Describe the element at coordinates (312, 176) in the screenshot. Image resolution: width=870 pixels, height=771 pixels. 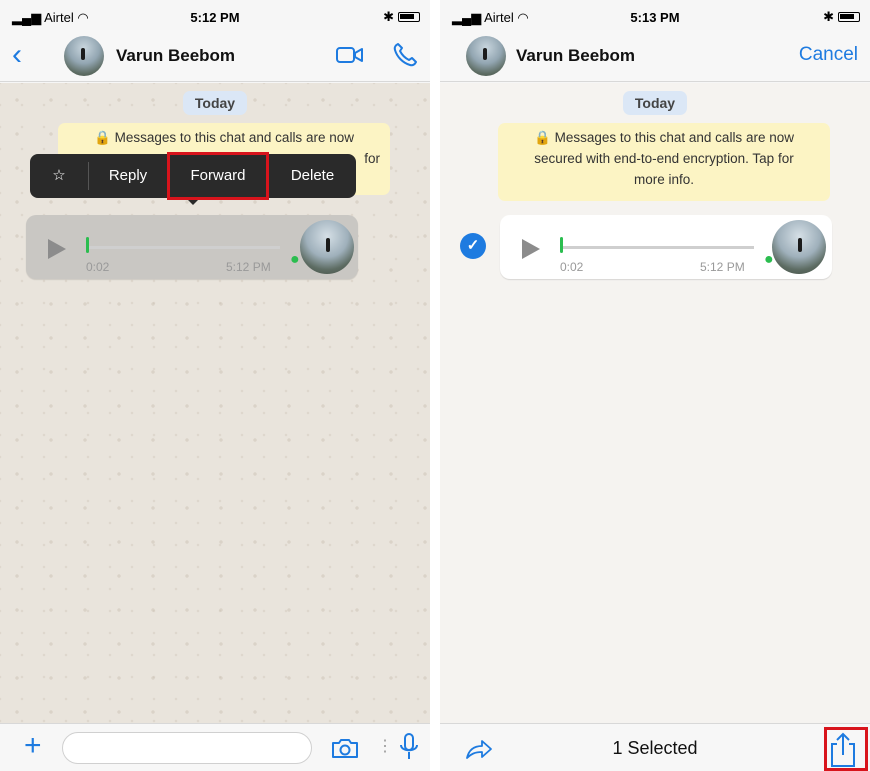
I see `delete-button: Delete` at that location.